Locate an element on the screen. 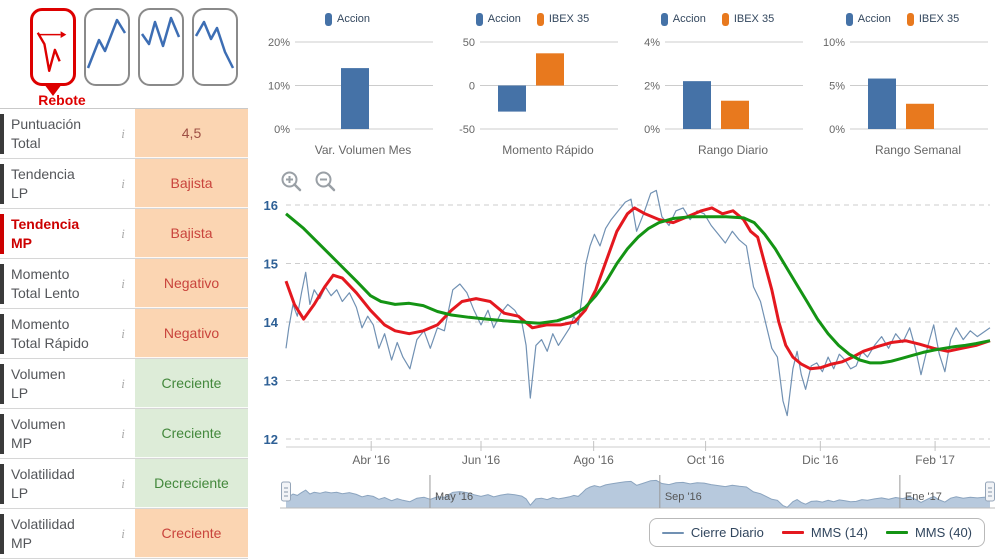 Image resolution: width=995 pixels, height=559 pixels. navigator-left-handle is located at coordinates (286, 491).